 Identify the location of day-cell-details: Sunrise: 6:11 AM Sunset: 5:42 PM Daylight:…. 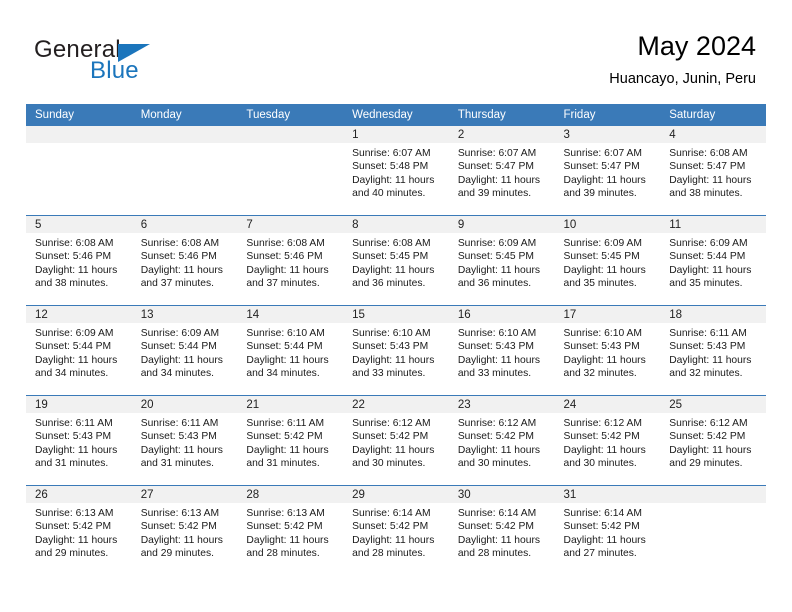
(290, 442).